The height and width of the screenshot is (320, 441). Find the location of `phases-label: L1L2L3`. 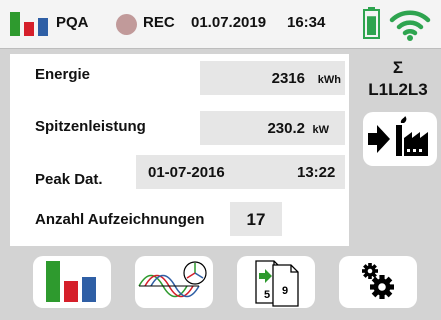

phases-label: L1L2L3 is located at coordinates (398, 89).